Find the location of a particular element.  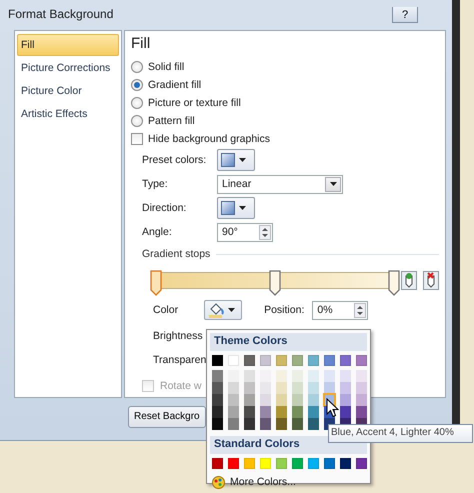

field-label: Type: is located at coordinates (155, 184).